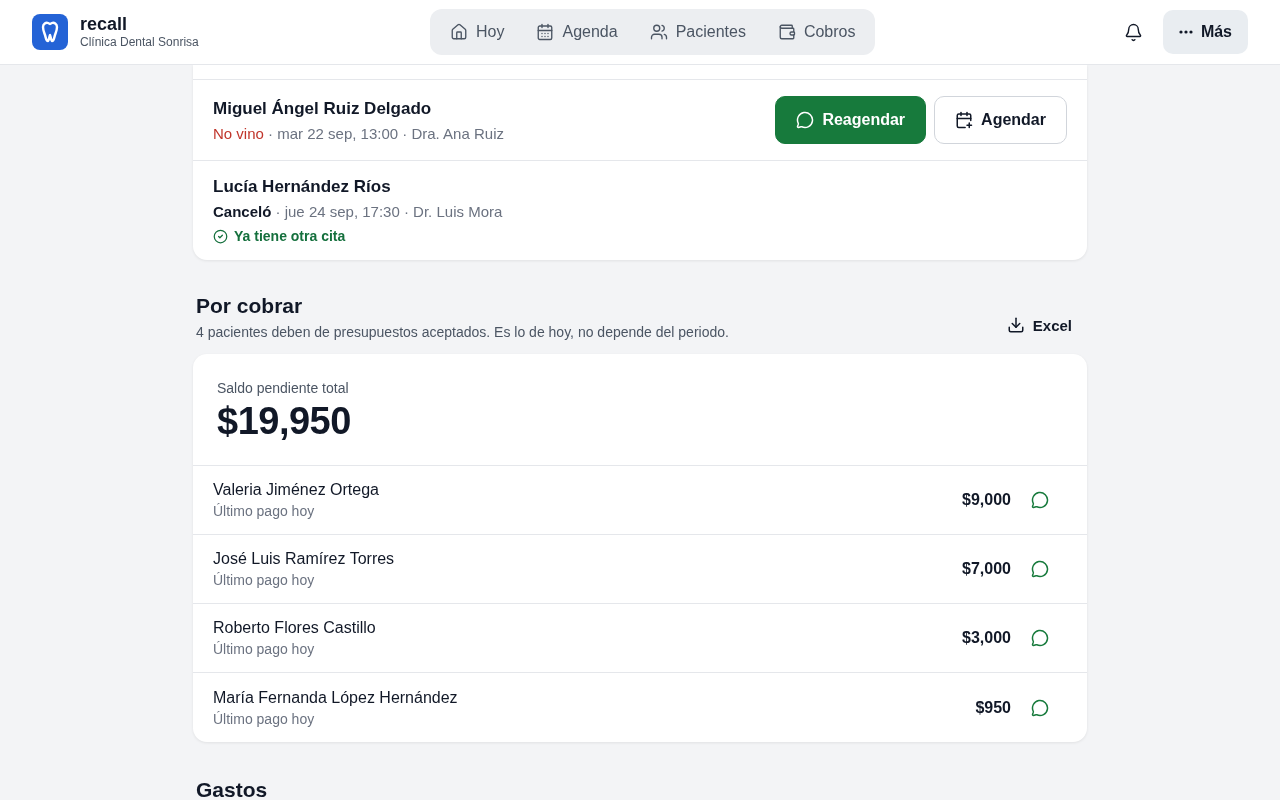 The height and width of the screenshot is (800, 1280). Describe the element at coordinates (295, 628) in the screenshot. I see `patient-name: Roberto Flores Castillo` at that location.